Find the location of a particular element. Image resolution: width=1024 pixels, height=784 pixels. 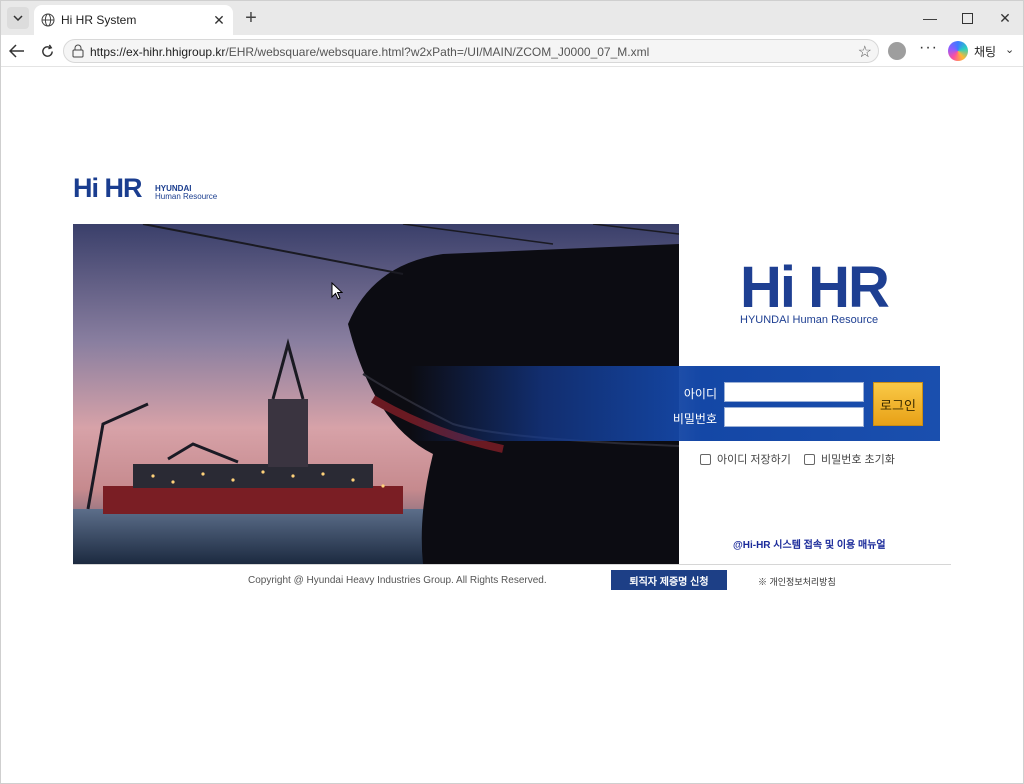

new-tab-button: + is located at coordinates (251, 18).